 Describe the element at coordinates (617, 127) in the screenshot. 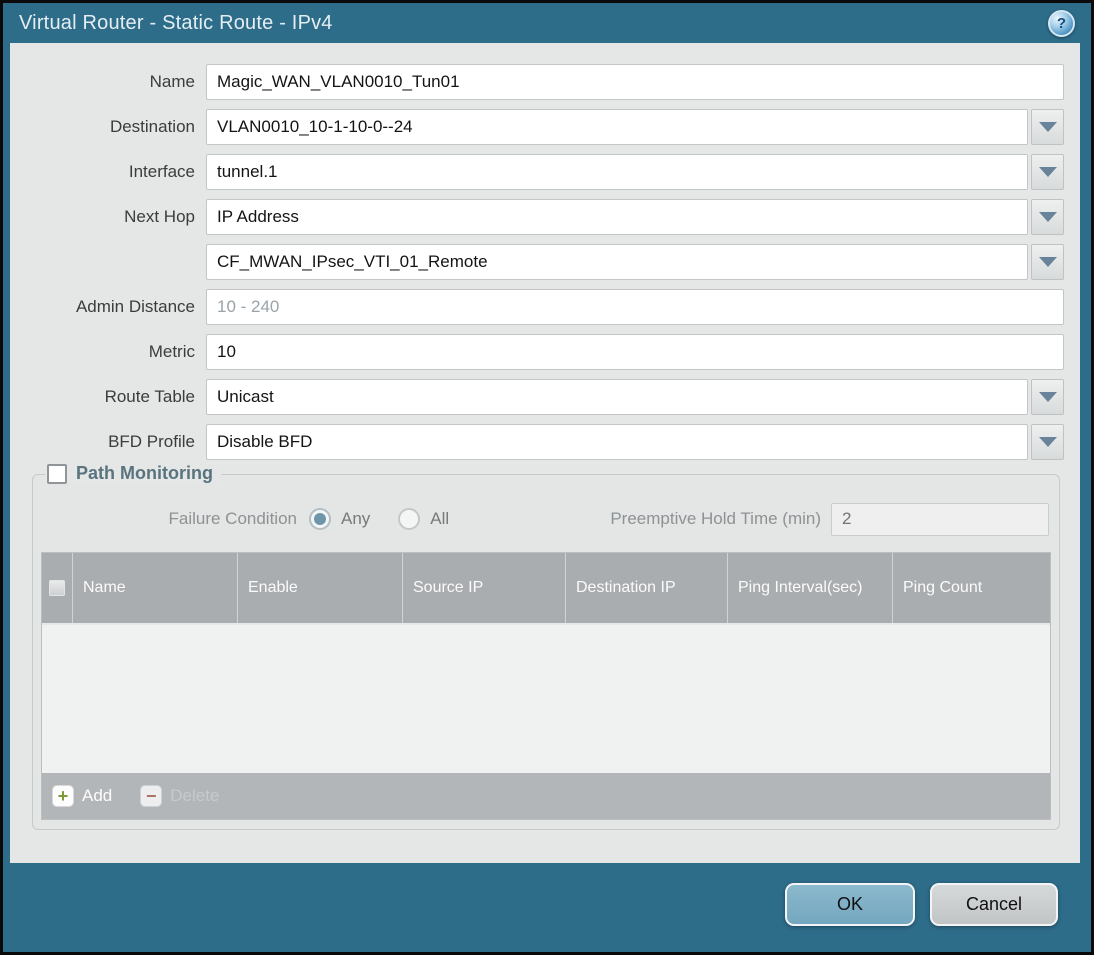

I see `destination-input` at that location.